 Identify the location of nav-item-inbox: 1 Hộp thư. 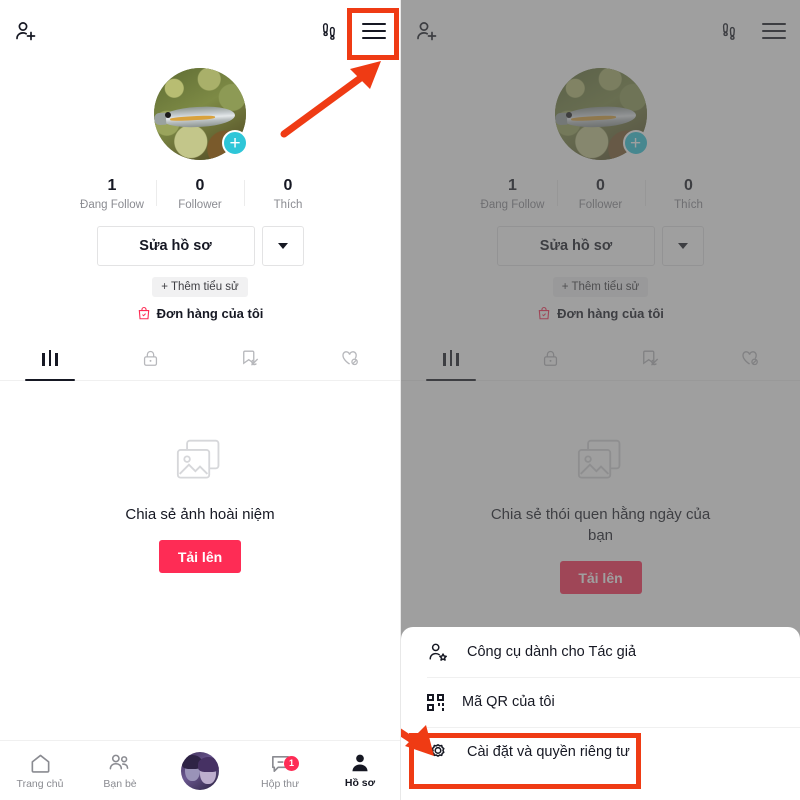
(280, 771).